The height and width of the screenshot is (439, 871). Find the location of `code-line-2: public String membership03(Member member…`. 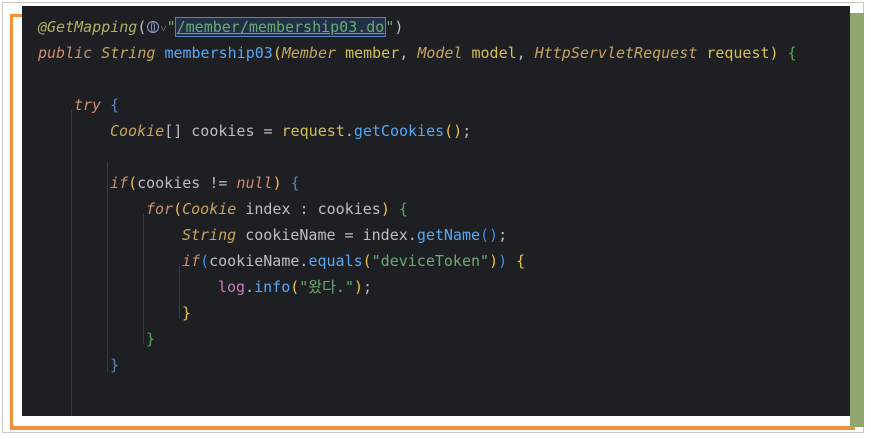

code-line-2: public String membership03(Member member… is located at coordinates (417, 53).